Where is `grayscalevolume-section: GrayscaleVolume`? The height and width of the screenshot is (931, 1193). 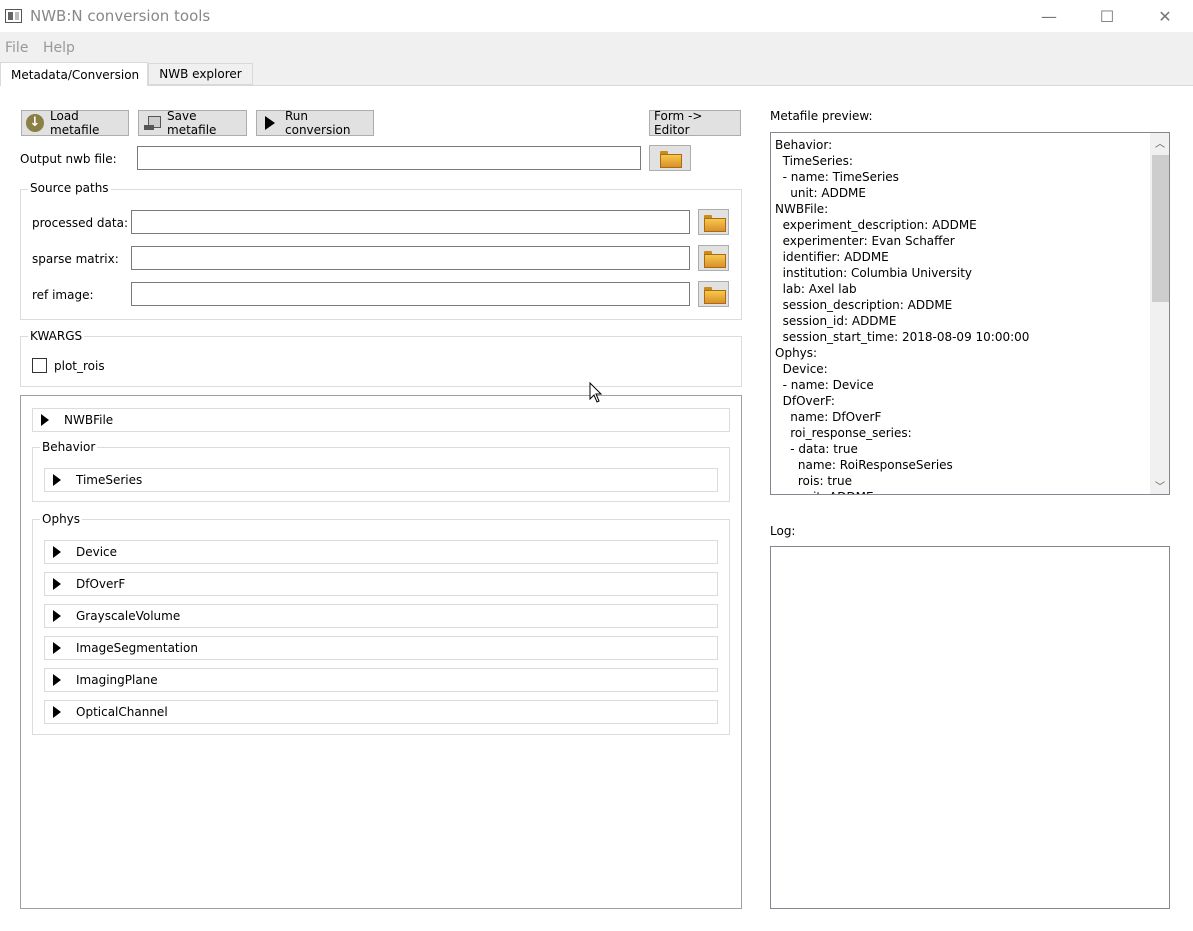
grayscalevolume-section: GrayscaleVolume is located at coordinates (381, 616).